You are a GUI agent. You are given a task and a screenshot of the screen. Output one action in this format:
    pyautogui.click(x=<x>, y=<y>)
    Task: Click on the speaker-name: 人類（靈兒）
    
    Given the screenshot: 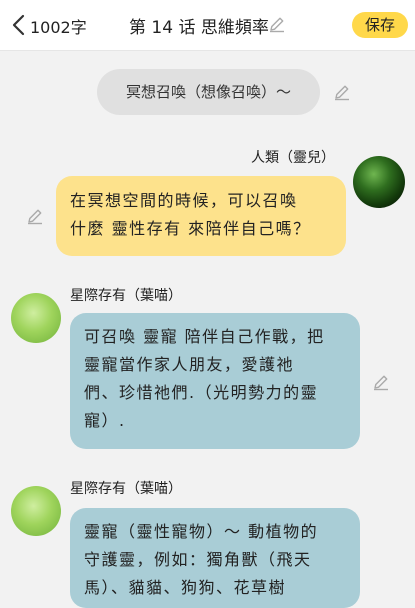 What is the action you would take?
    pyautogui.click(x=293, y=158)
    